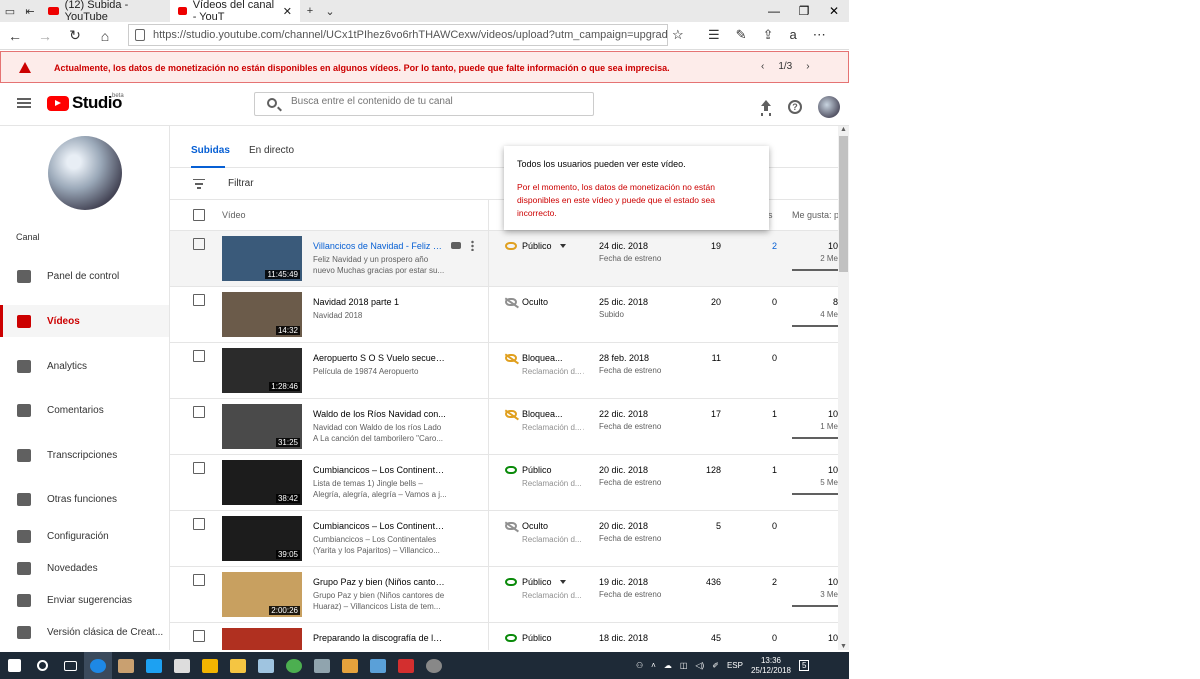 This screenshot has width=1200, height=679. What do you see at coordinates (42, 665) in the screenshot?
I see `search-taskbar-icon` at bounding box center [42, 665].